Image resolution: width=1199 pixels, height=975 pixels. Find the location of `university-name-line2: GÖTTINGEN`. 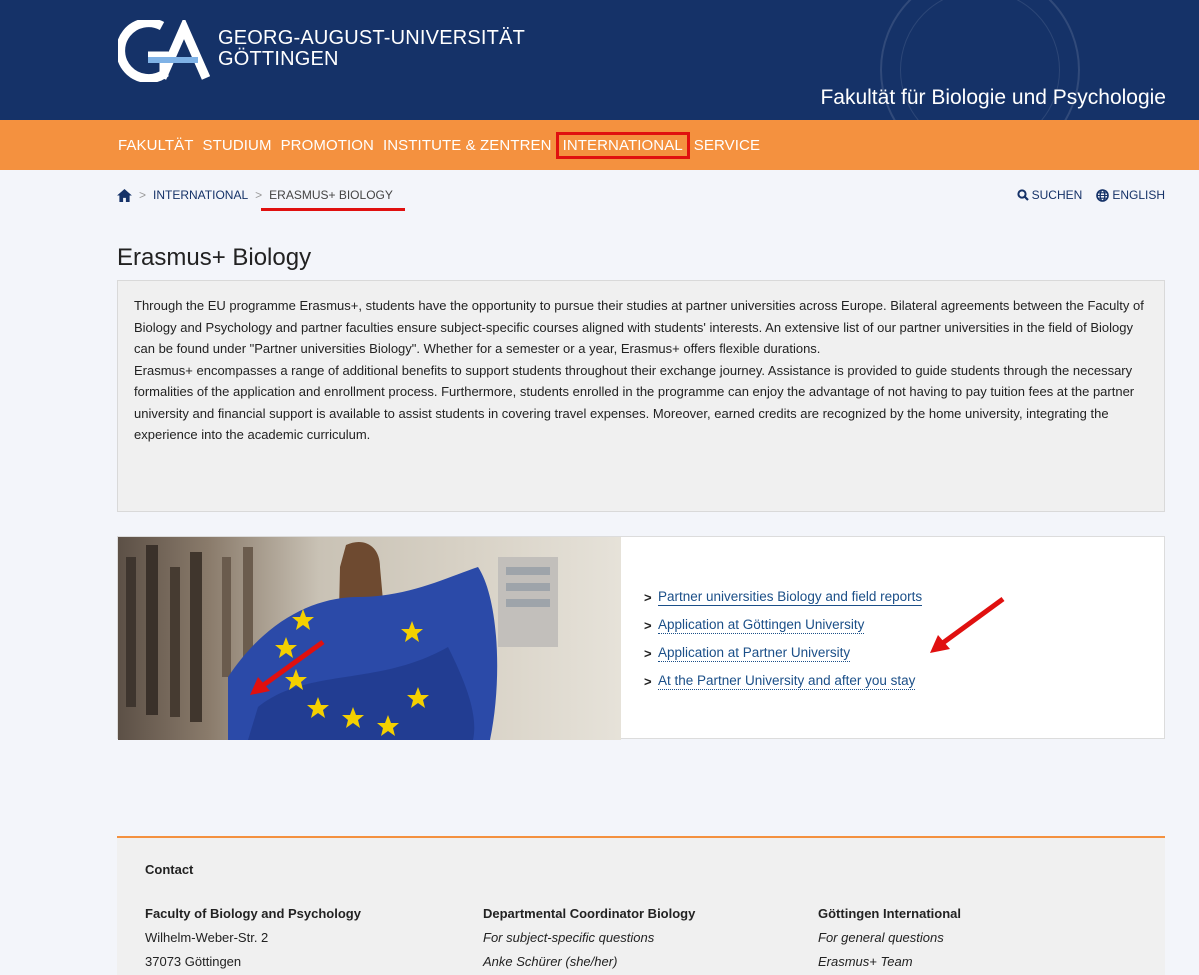

university-name-line2: GÖTTINGEN is located at coordinates (278, 59).